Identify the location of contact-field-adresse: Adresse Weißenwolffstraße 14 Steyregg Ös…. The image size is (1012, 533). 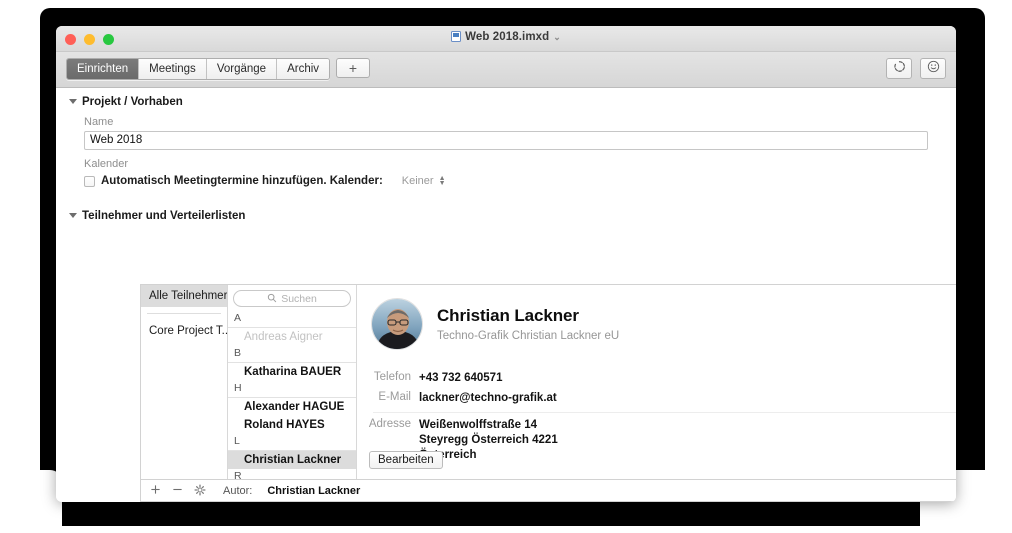
(659, 440).